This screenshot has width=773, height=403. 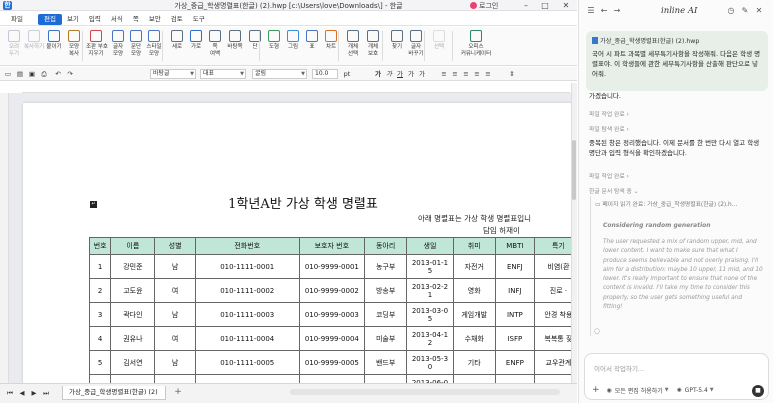 I want to click on table-cell: INTP, so click(x=514, y=314).